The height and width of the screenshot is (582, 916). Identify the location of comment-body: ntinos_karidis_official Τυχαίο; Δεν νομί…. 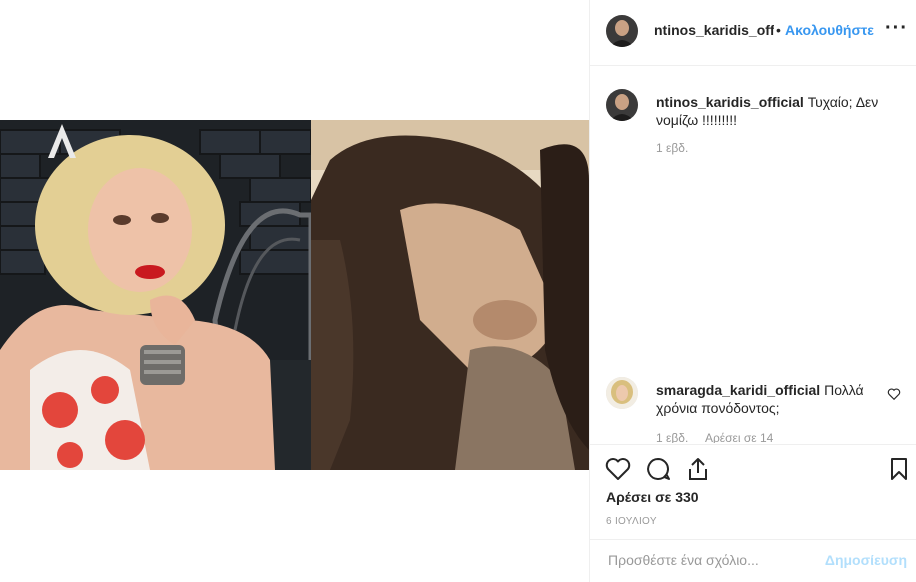
(768, 111).